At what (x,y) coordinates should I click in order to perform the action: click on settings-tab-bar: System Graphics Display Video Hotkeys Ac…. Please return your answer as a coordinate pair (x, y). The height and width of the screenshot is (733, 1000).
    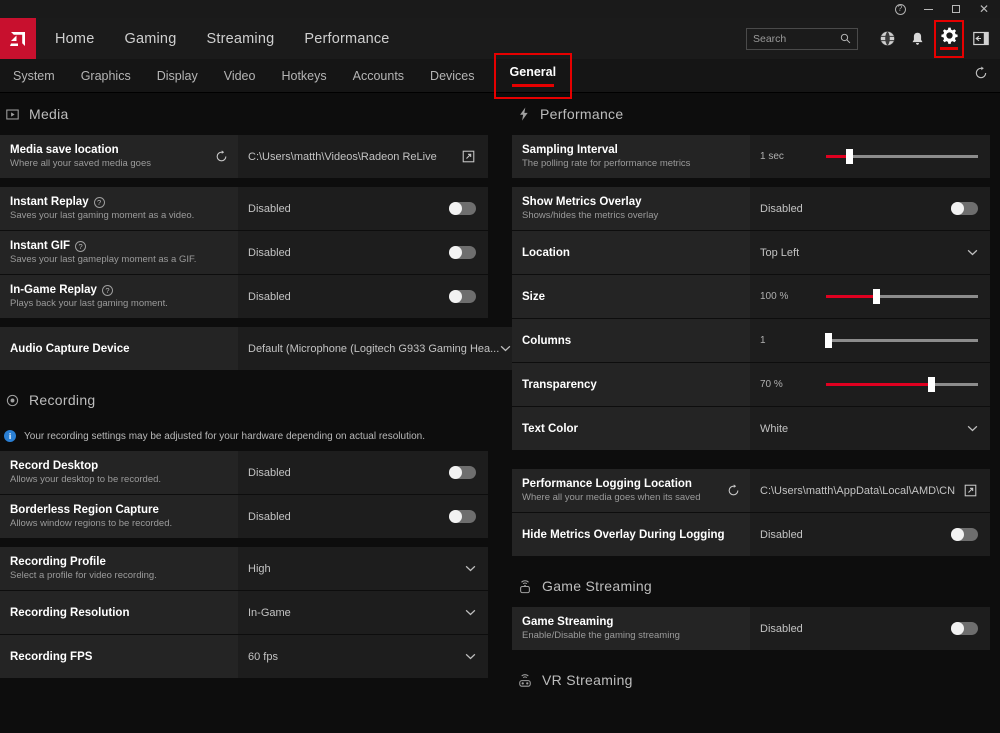
    Looking at the image, I should click on (500, 75).